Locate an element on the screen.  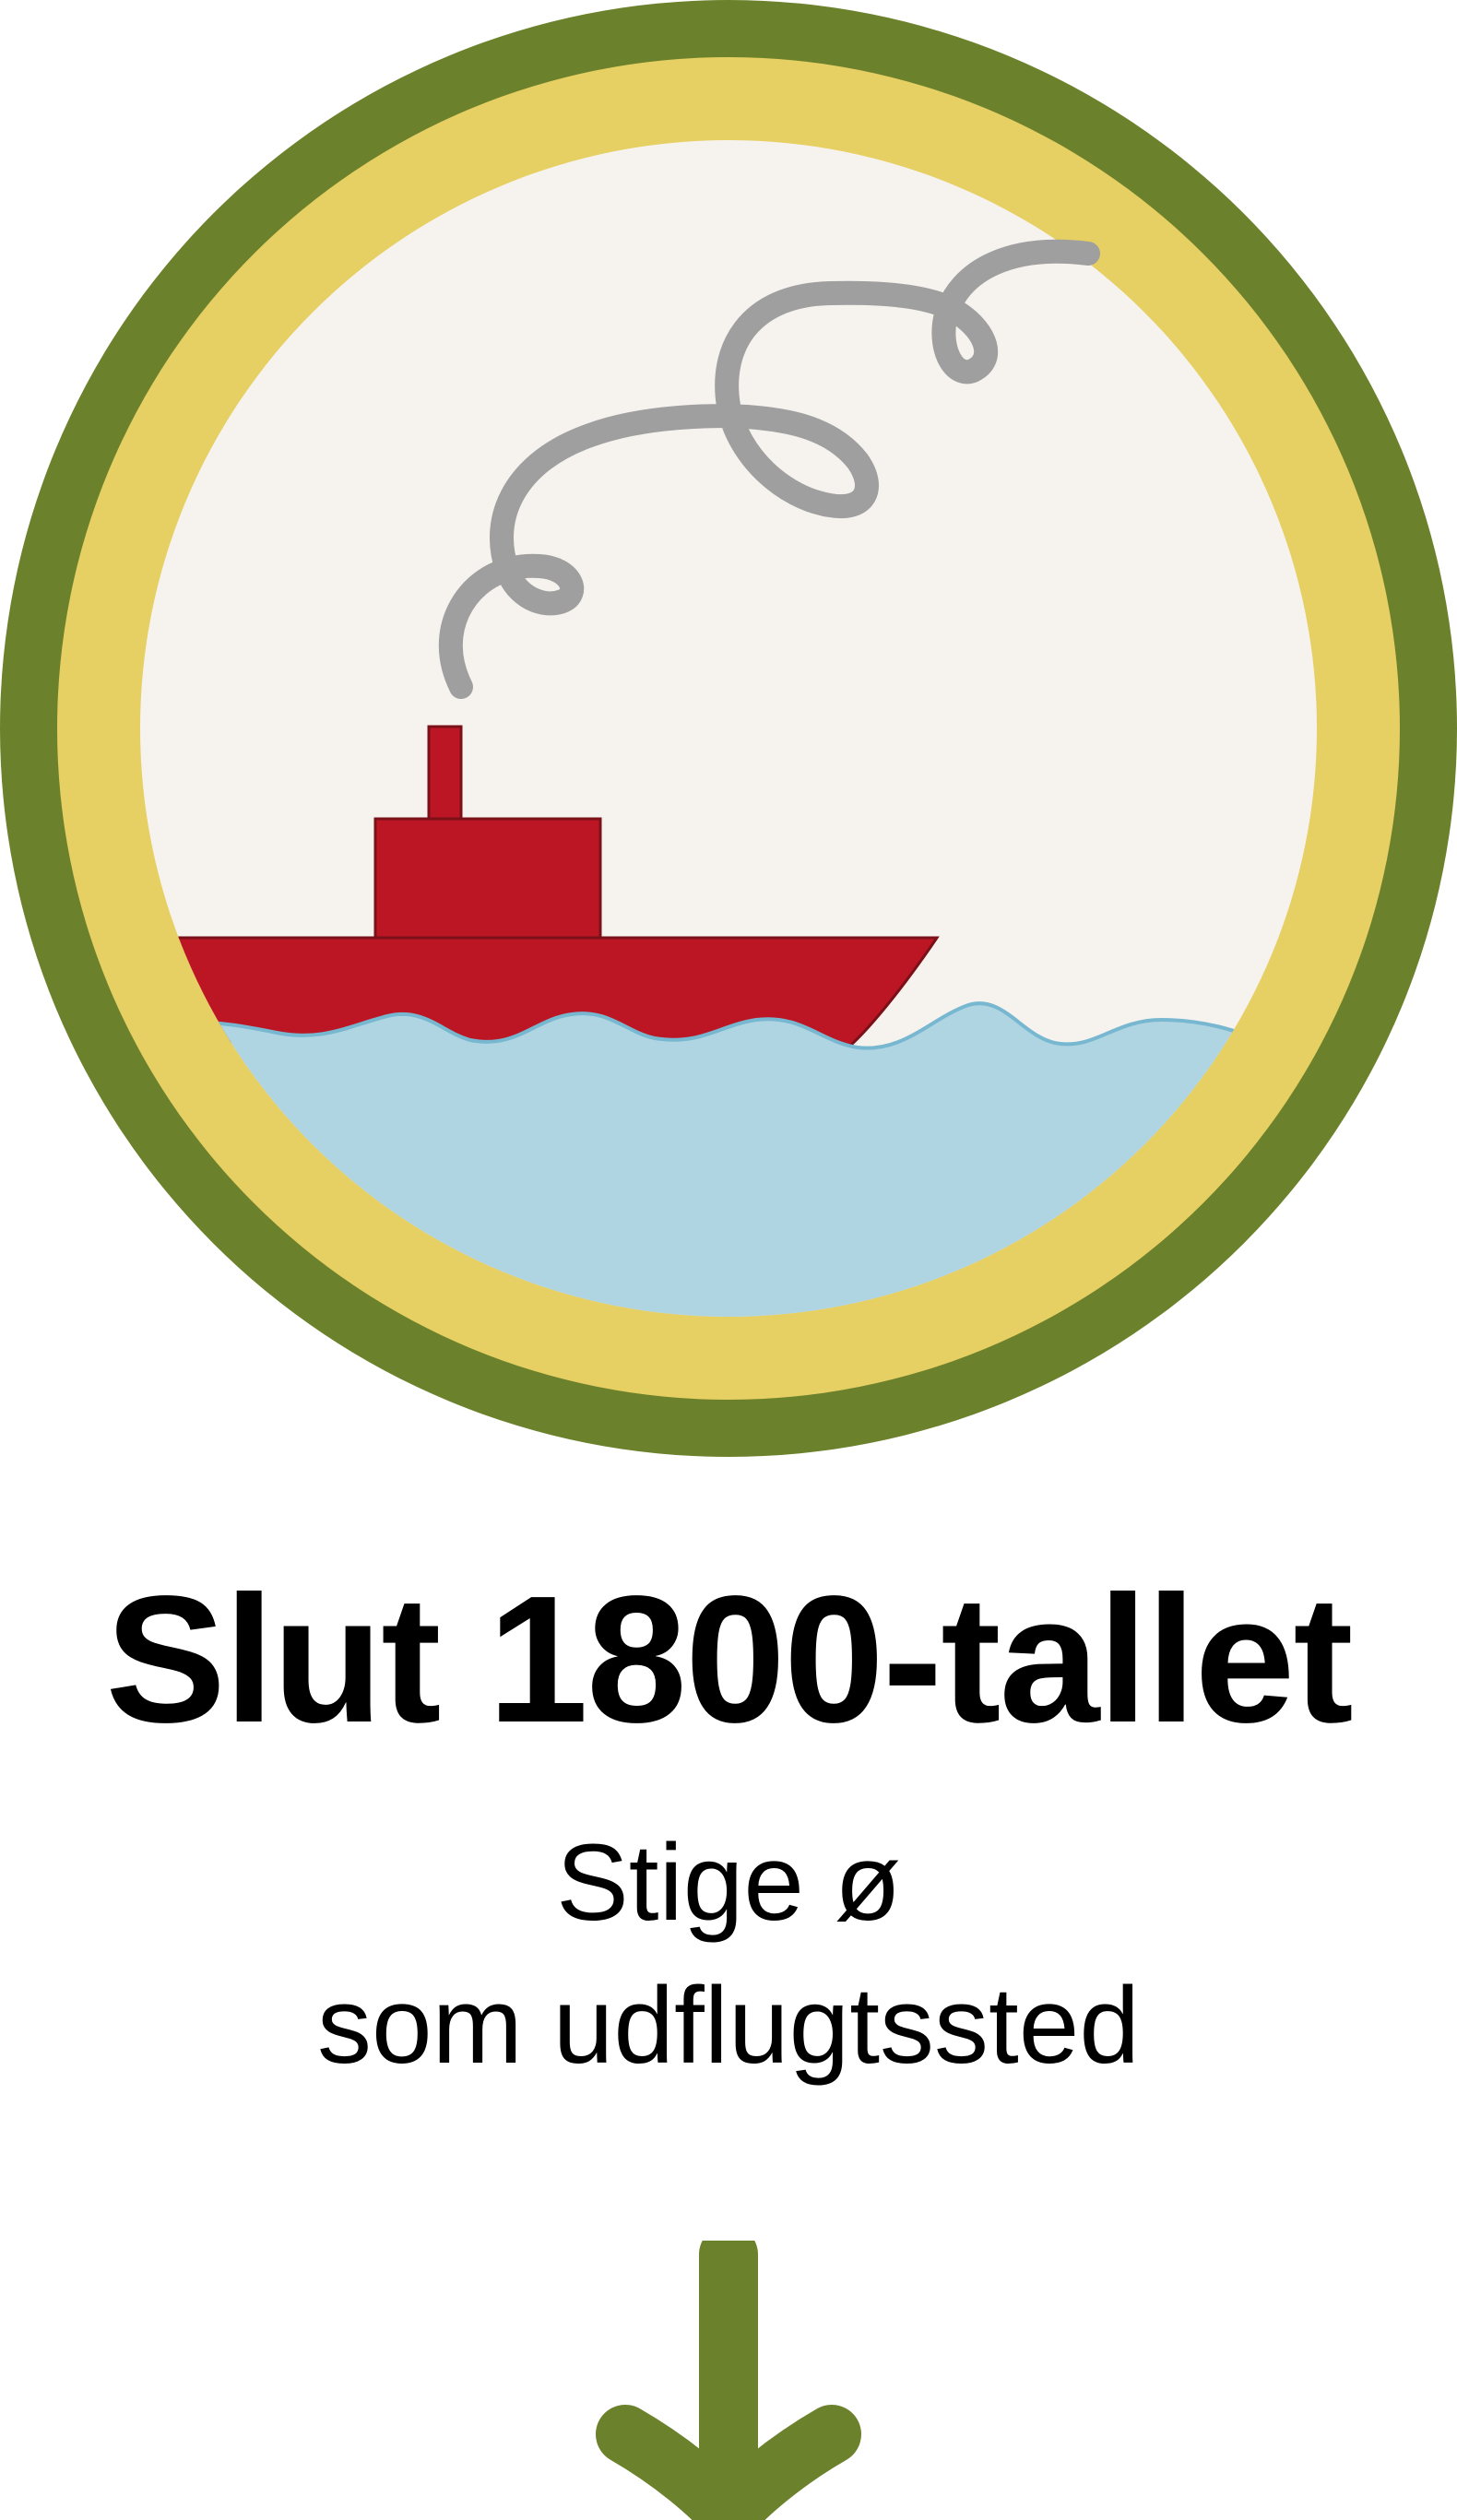
page-title: Slut 1800-tallet is located at coordinates (729, 1659).